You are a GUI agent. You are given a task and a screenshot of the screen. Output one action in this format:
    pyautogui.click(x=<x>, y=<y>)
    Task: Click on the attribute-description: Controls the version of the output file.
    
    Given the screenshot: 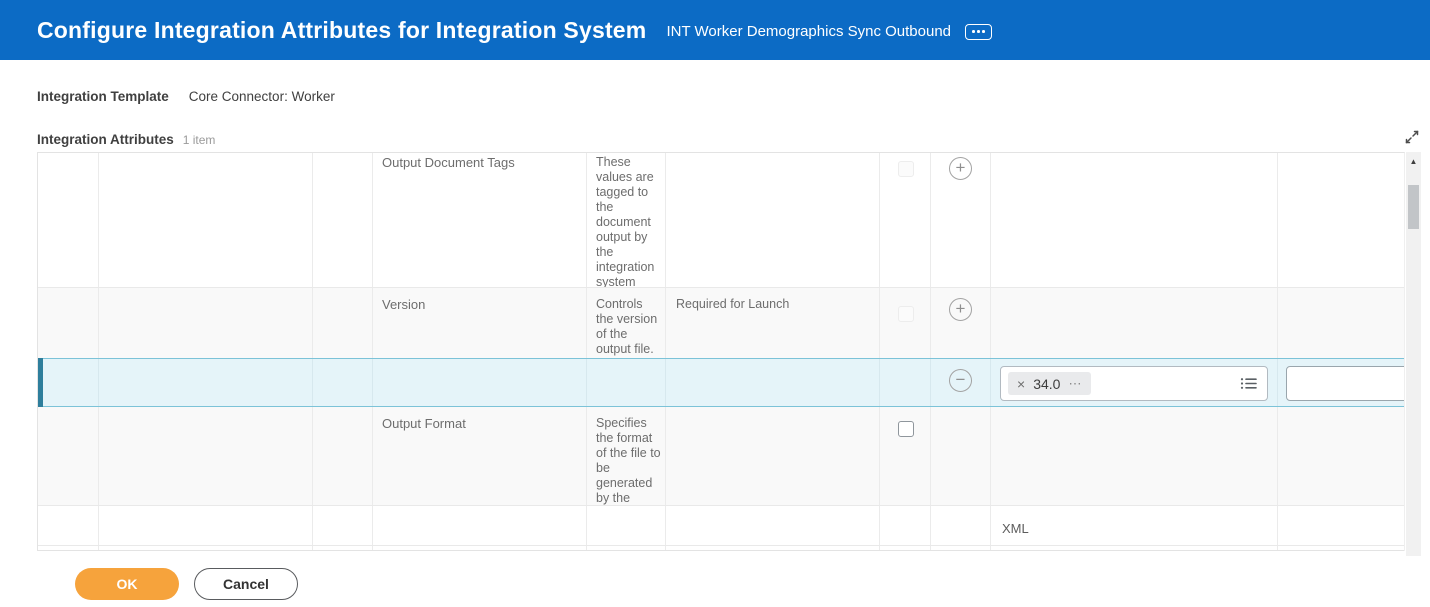 What is the action you would take?
    pyautogui.click(x=626, y=323)
    